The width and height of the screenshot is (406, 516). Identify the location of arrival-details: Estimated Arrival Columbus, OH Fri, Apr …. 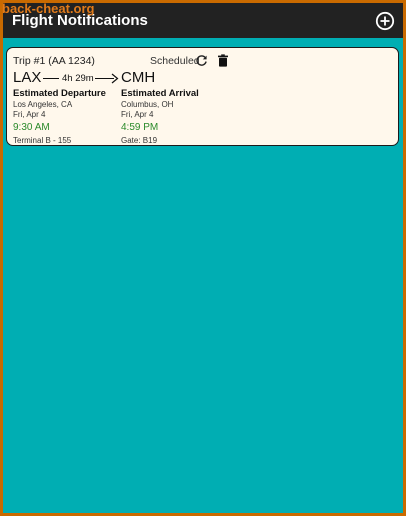
(176, 117).